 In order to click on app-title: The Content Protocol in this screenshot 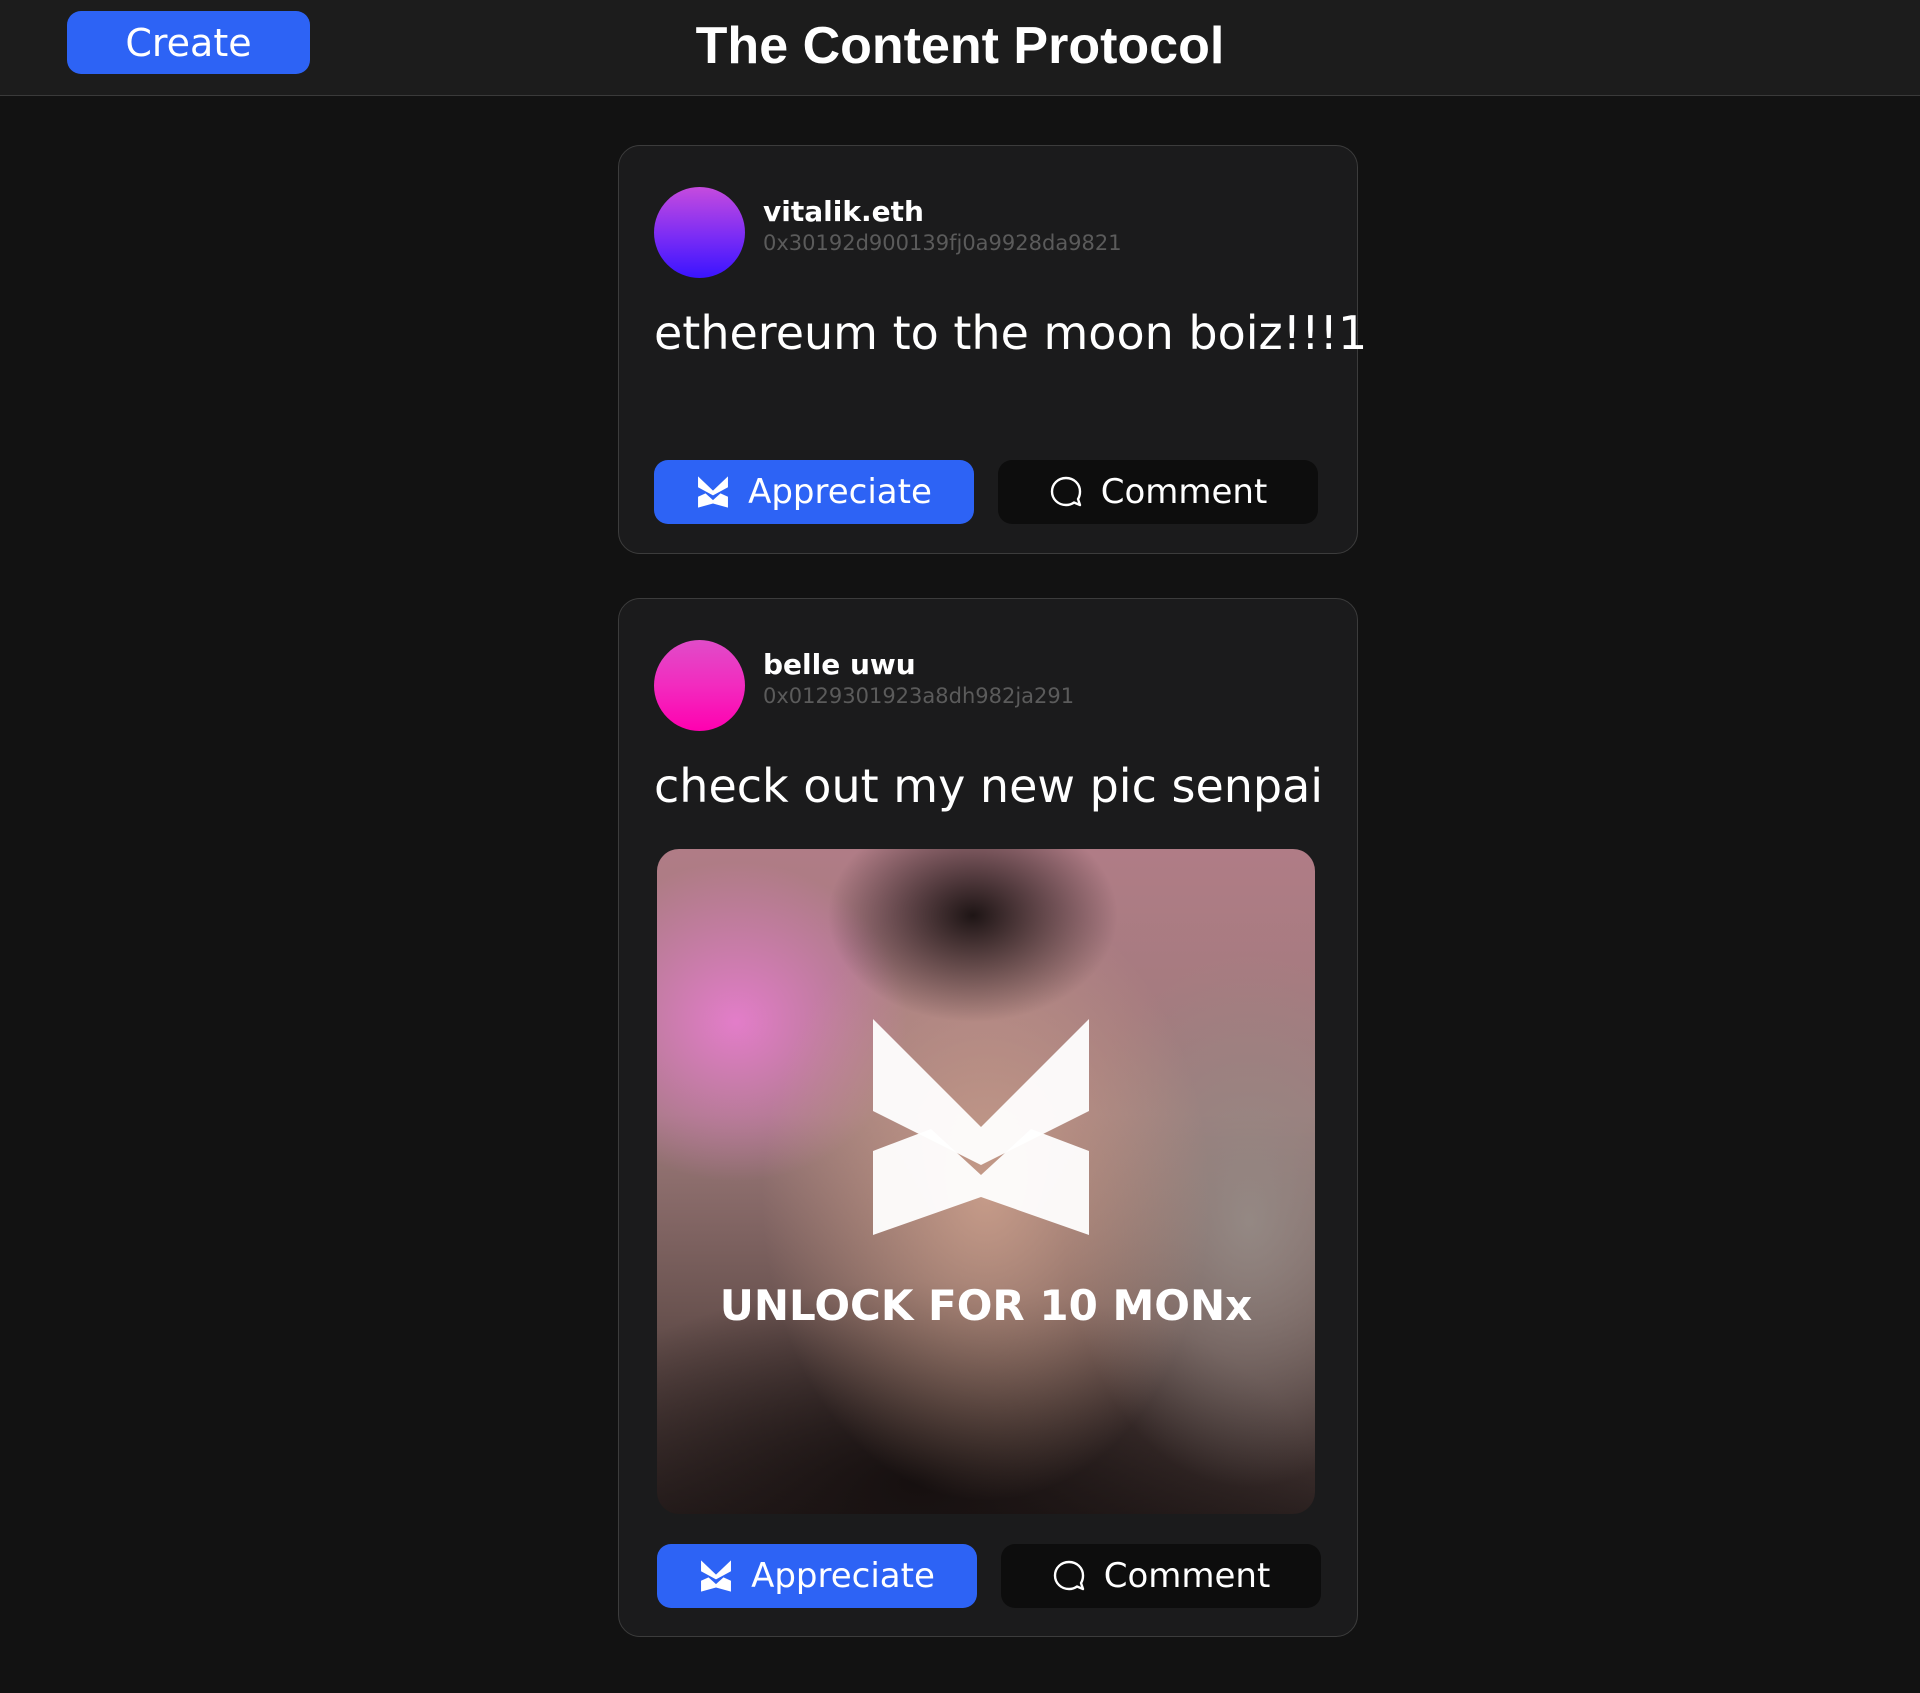, I will do `click(960, 46)`.